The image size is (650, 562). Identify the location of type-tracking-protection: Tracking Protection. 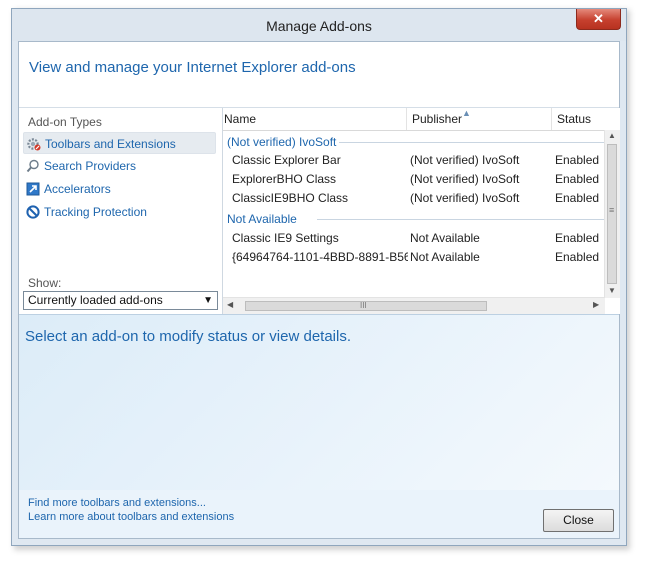
(119, 212).